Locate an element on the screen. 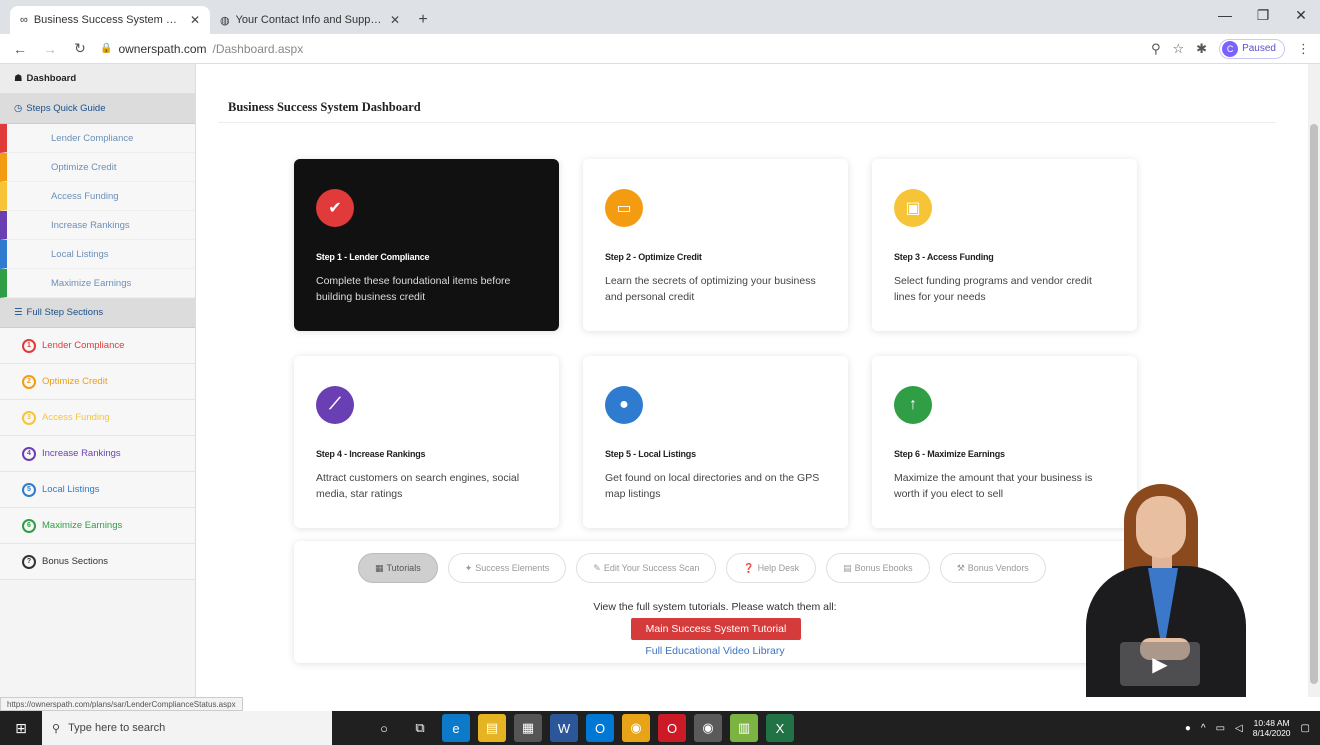 Image resolution: width=1320 pixels, height=745 pixels. file-explorer-icon: ▤ is located at coordinates (492, 728).